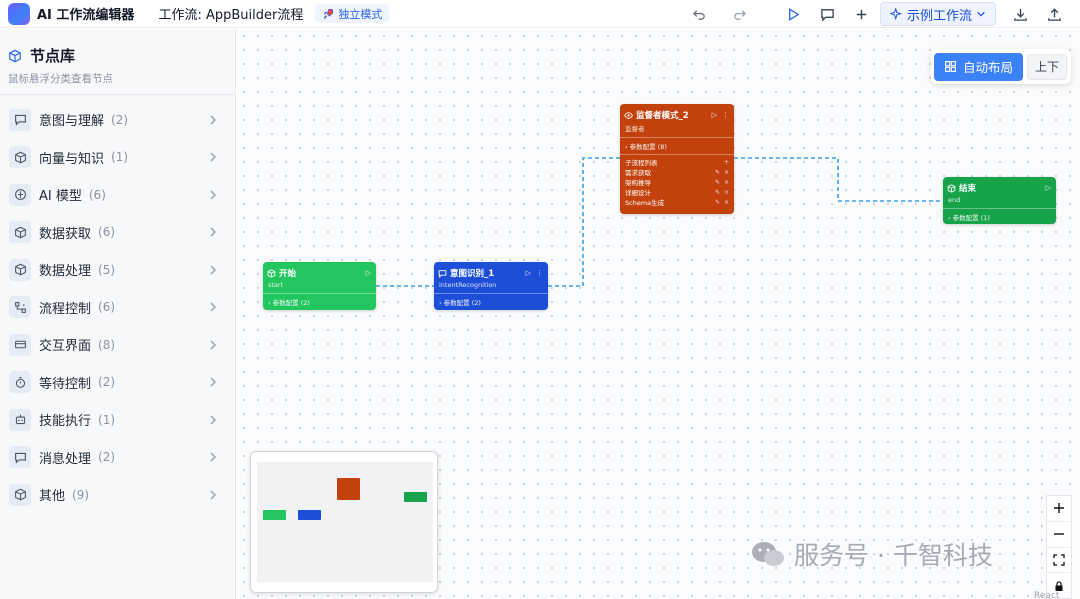 The height and width of the screenshot is (599, 1080). Describe the element at coordinates (472, 274) in the screenshot. I see `node-title: 意图识别_1` at that location.